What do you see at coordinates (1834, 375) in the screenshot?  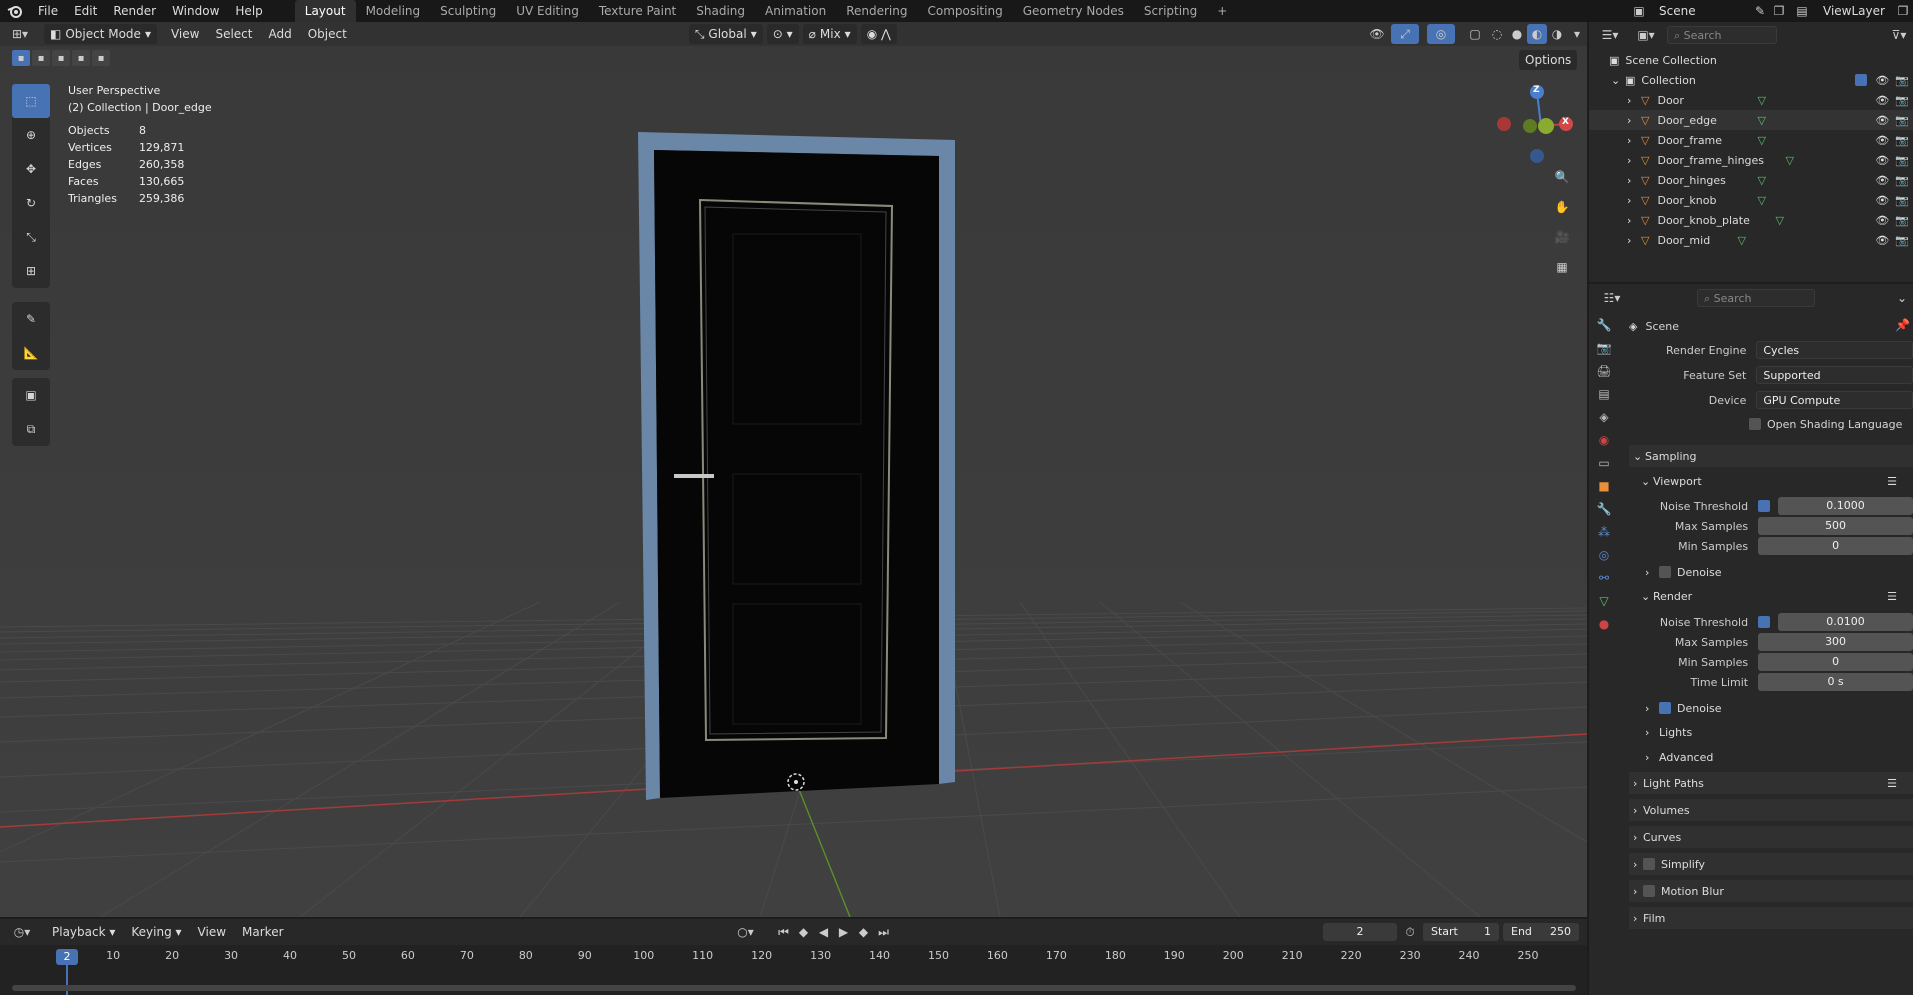 I see `feature-set-dropdown: Supported` at bounding box center [1834, 375].